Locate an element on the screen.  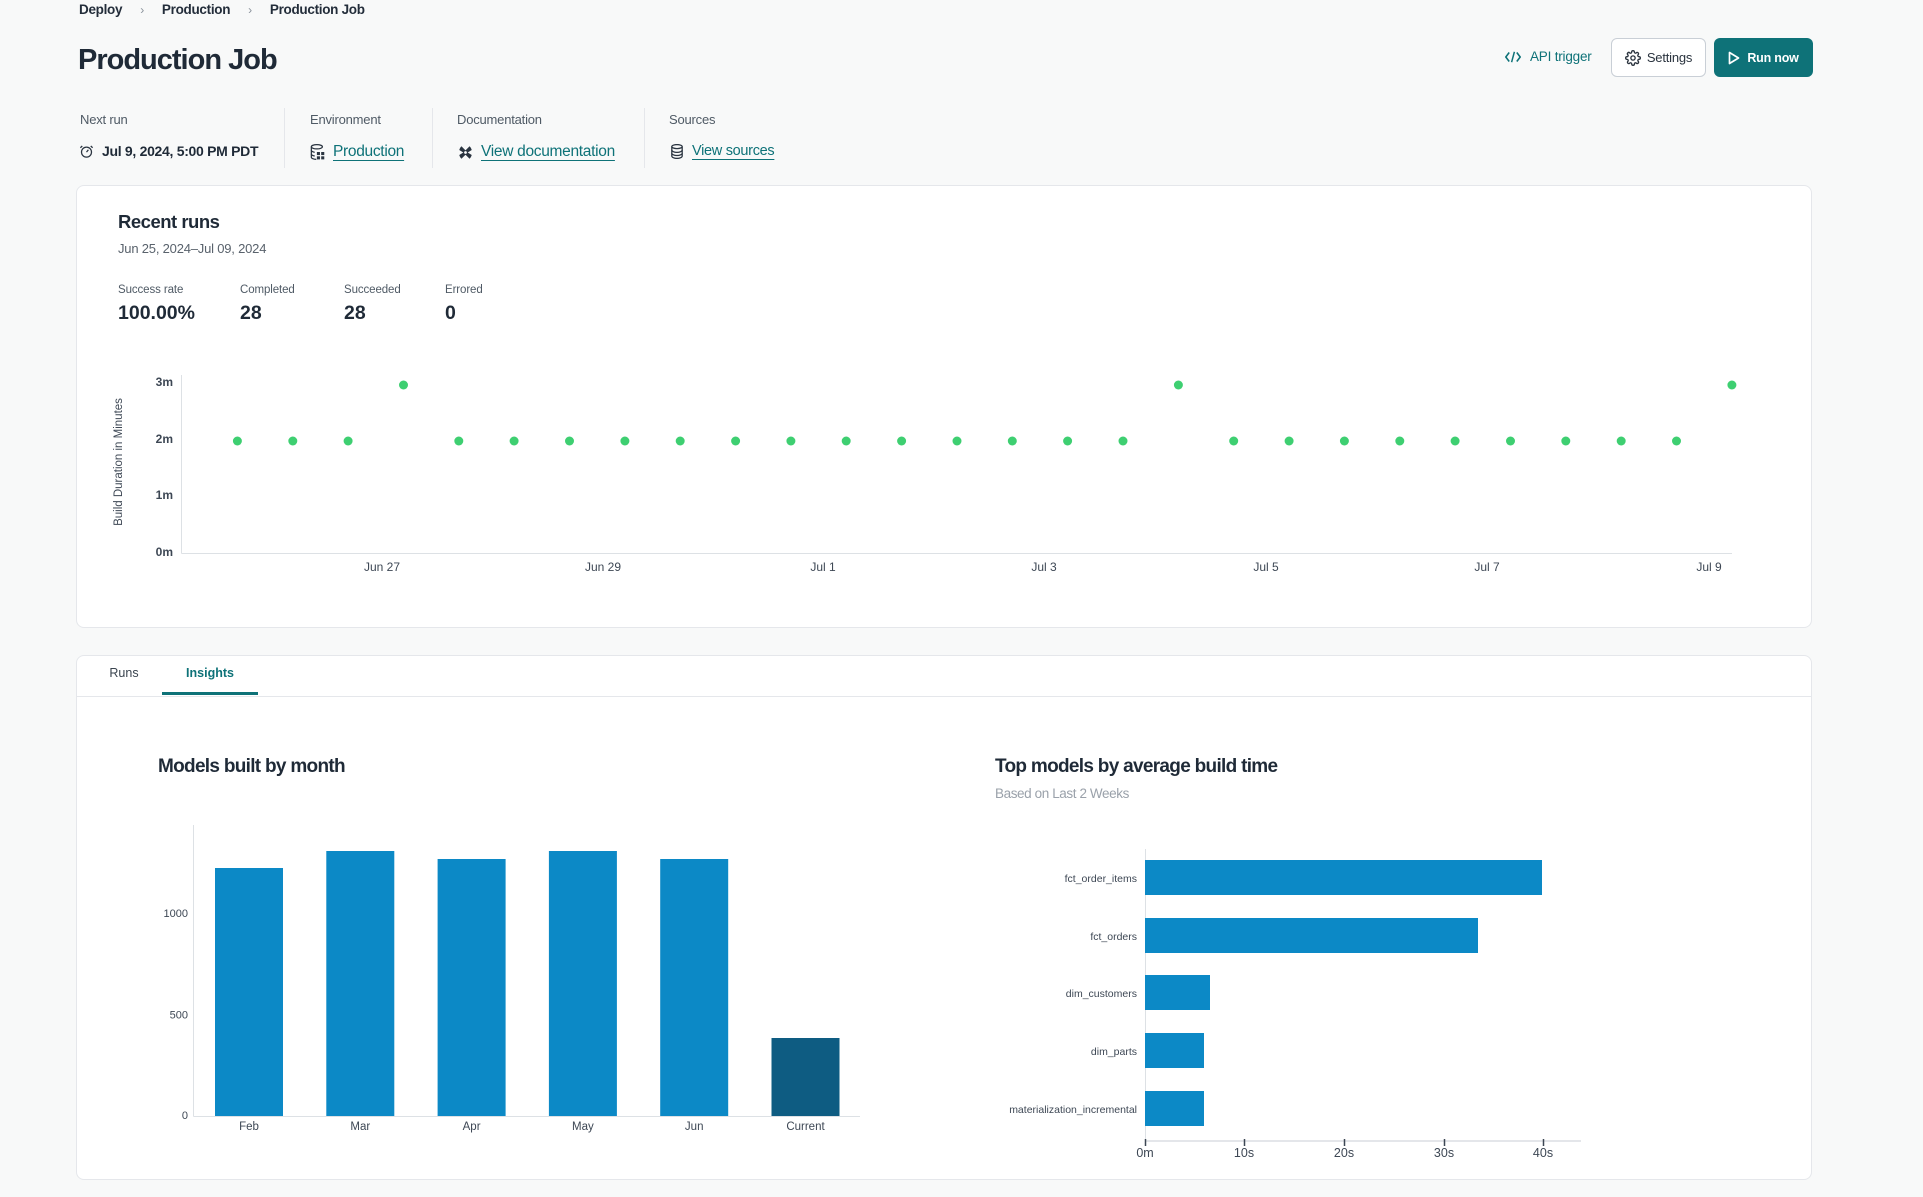
svg-text: 30s is located at coordinates (1444, 1153).